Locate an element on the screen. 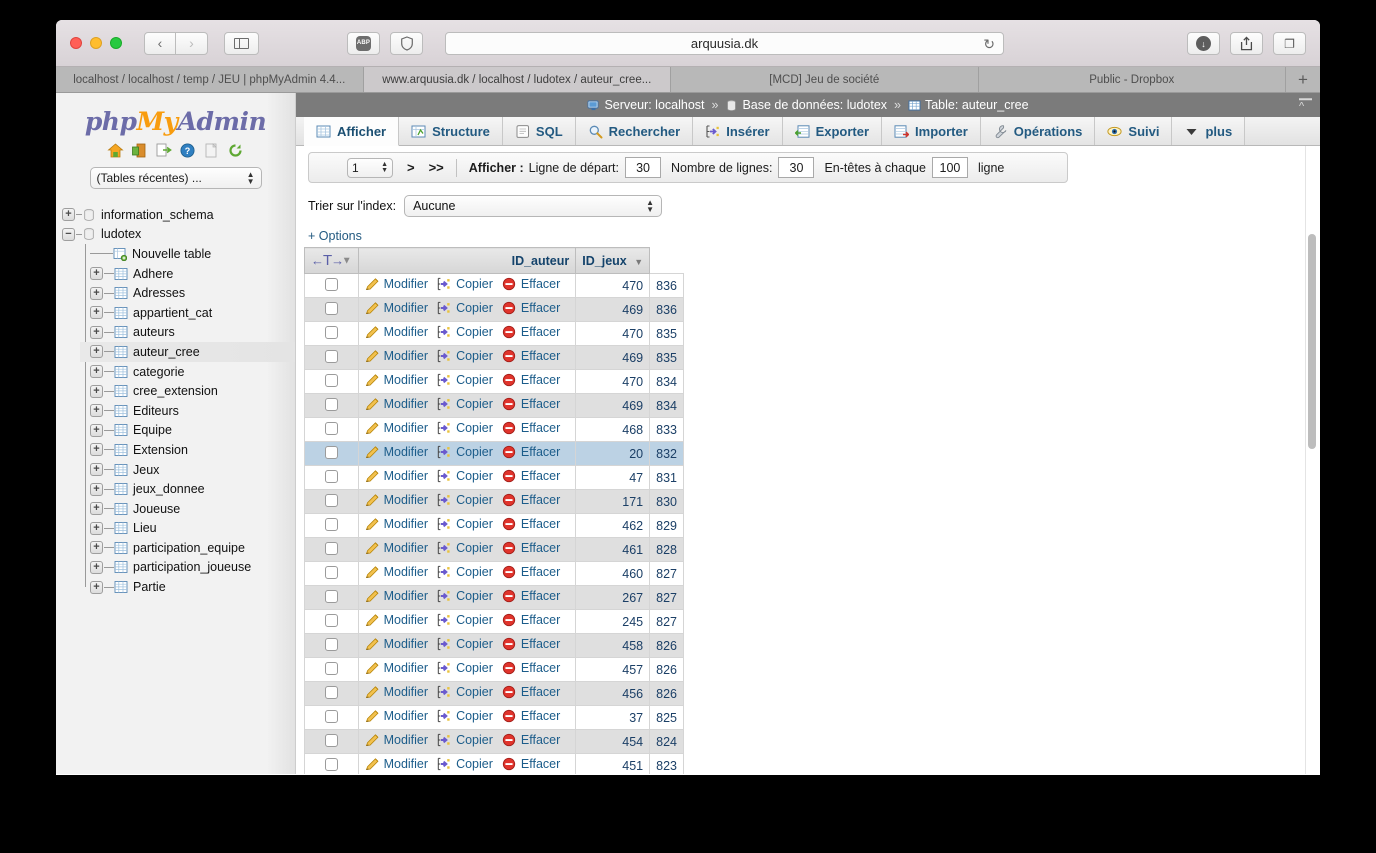  table-node-auteur_cree: + auteur_cree is located at coordinates (187, 352).